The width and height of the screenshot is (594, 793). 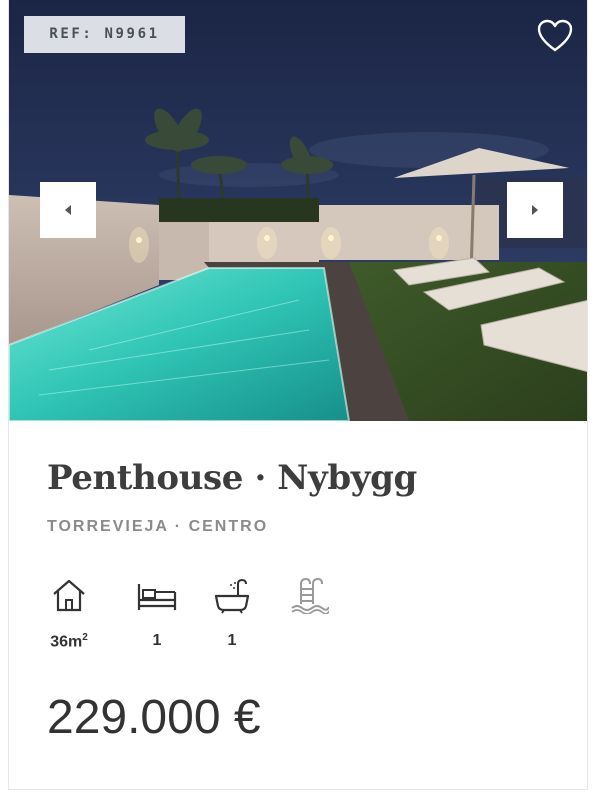 I want to click on pool-ladder-icon, so click(x=310, y=595).